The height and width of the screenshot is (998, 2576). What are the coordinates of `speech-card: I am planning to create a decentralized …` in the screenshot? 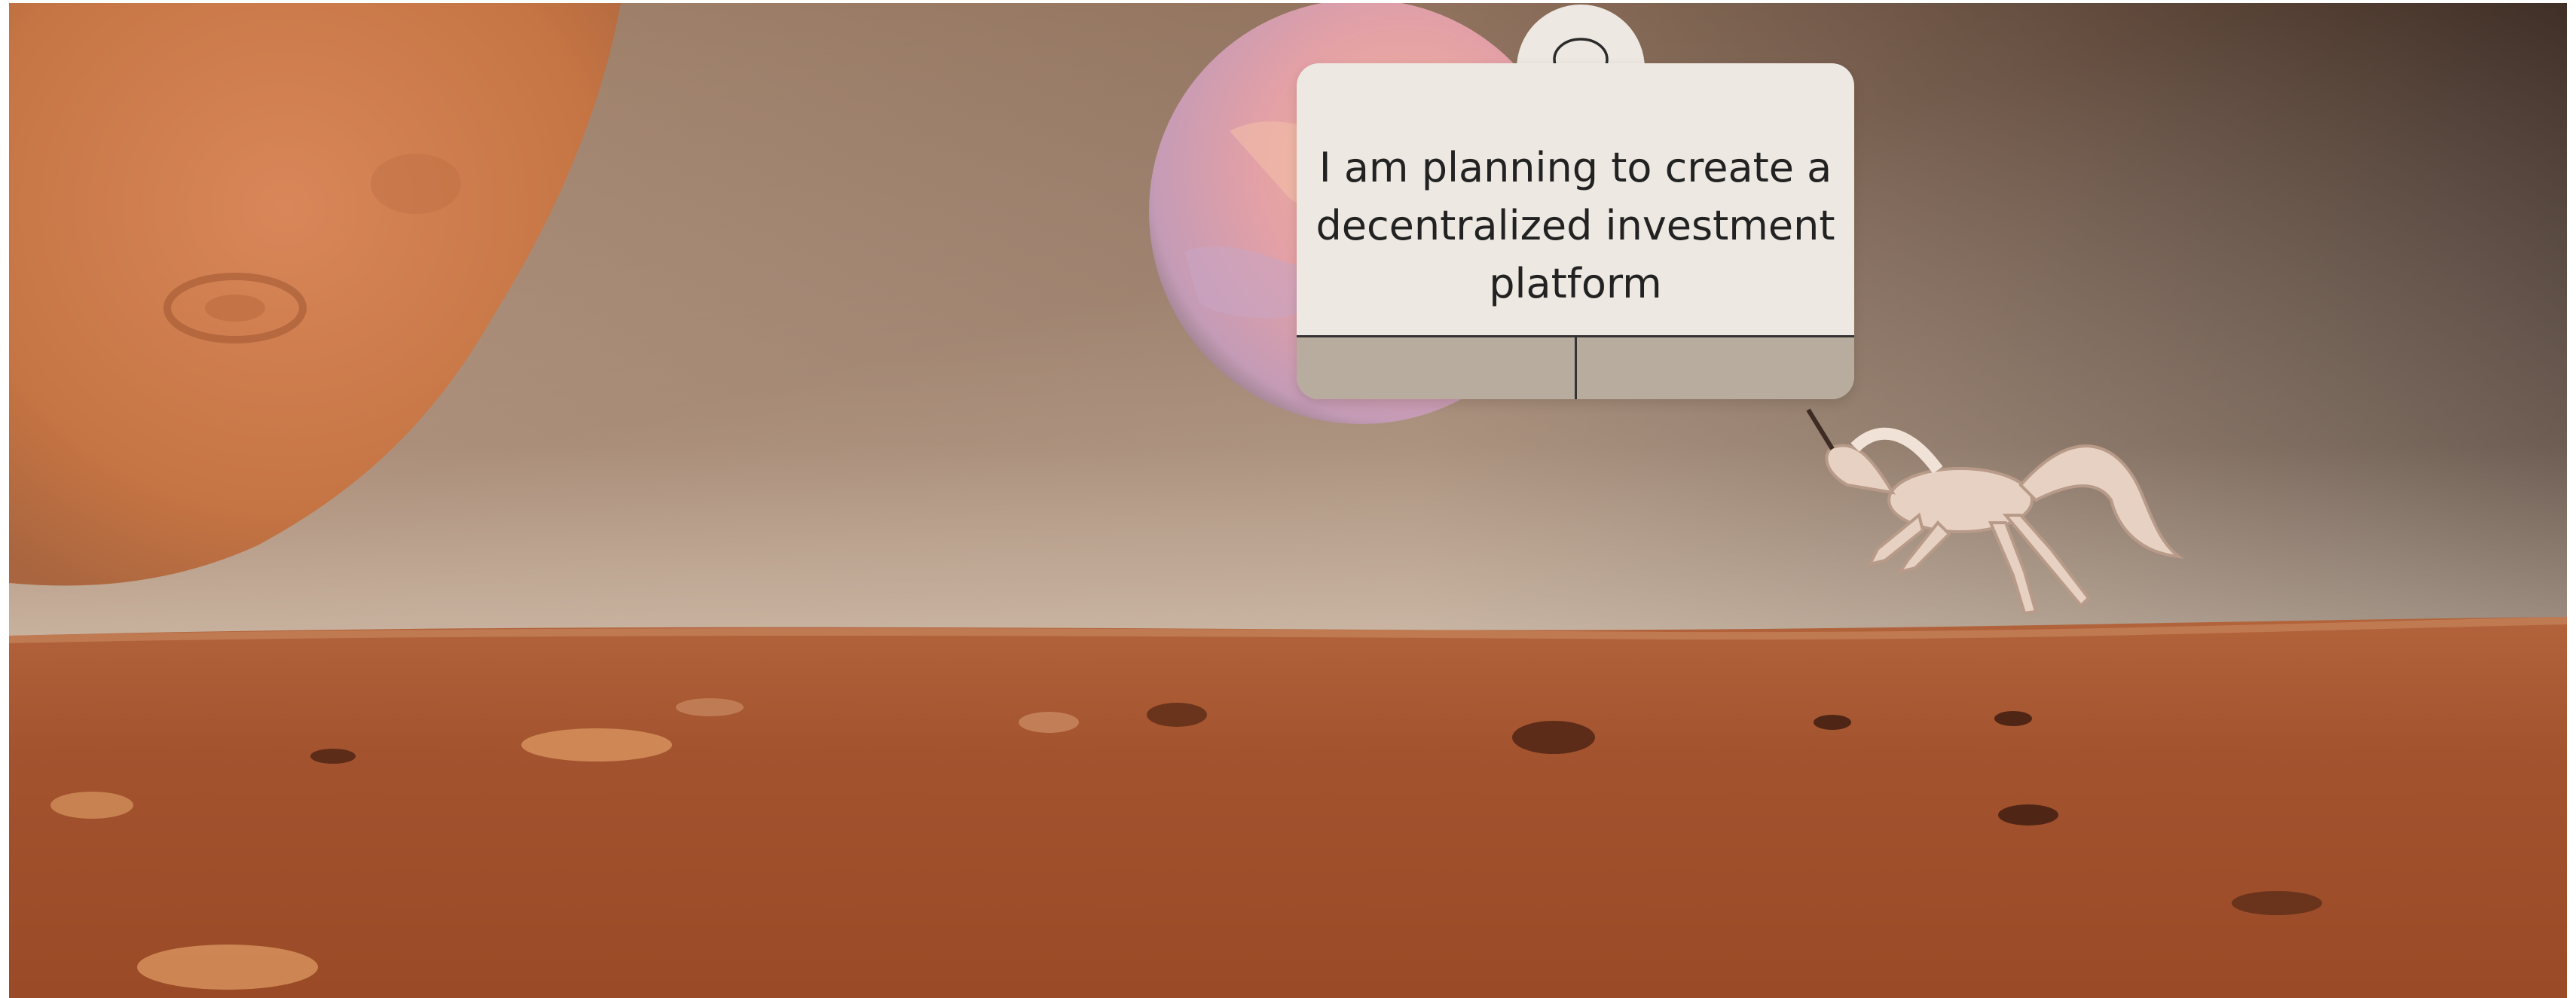 It's located at (1576, 231).